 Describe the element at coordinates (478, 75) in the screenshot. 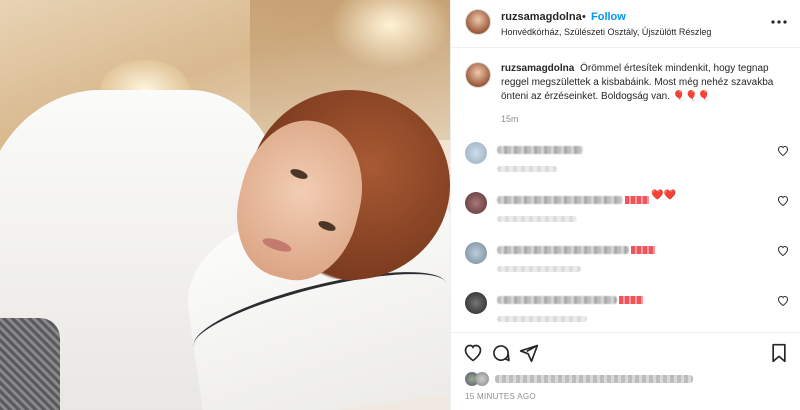

I see `caption-avatar` at that location.